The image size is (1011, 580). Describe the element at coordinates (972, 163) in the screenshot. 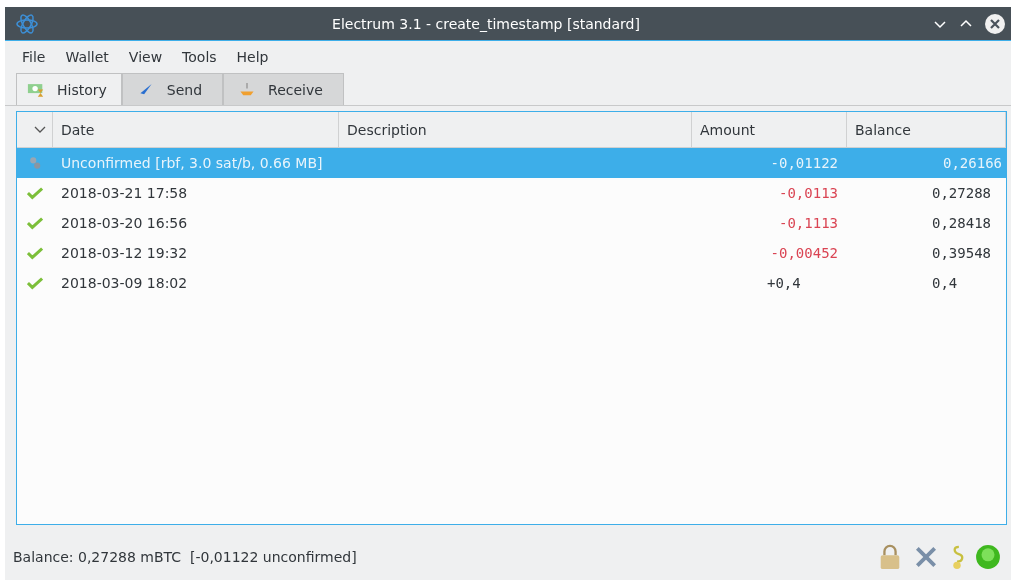

I see `balance-cell-text: 0,26166` at that location.